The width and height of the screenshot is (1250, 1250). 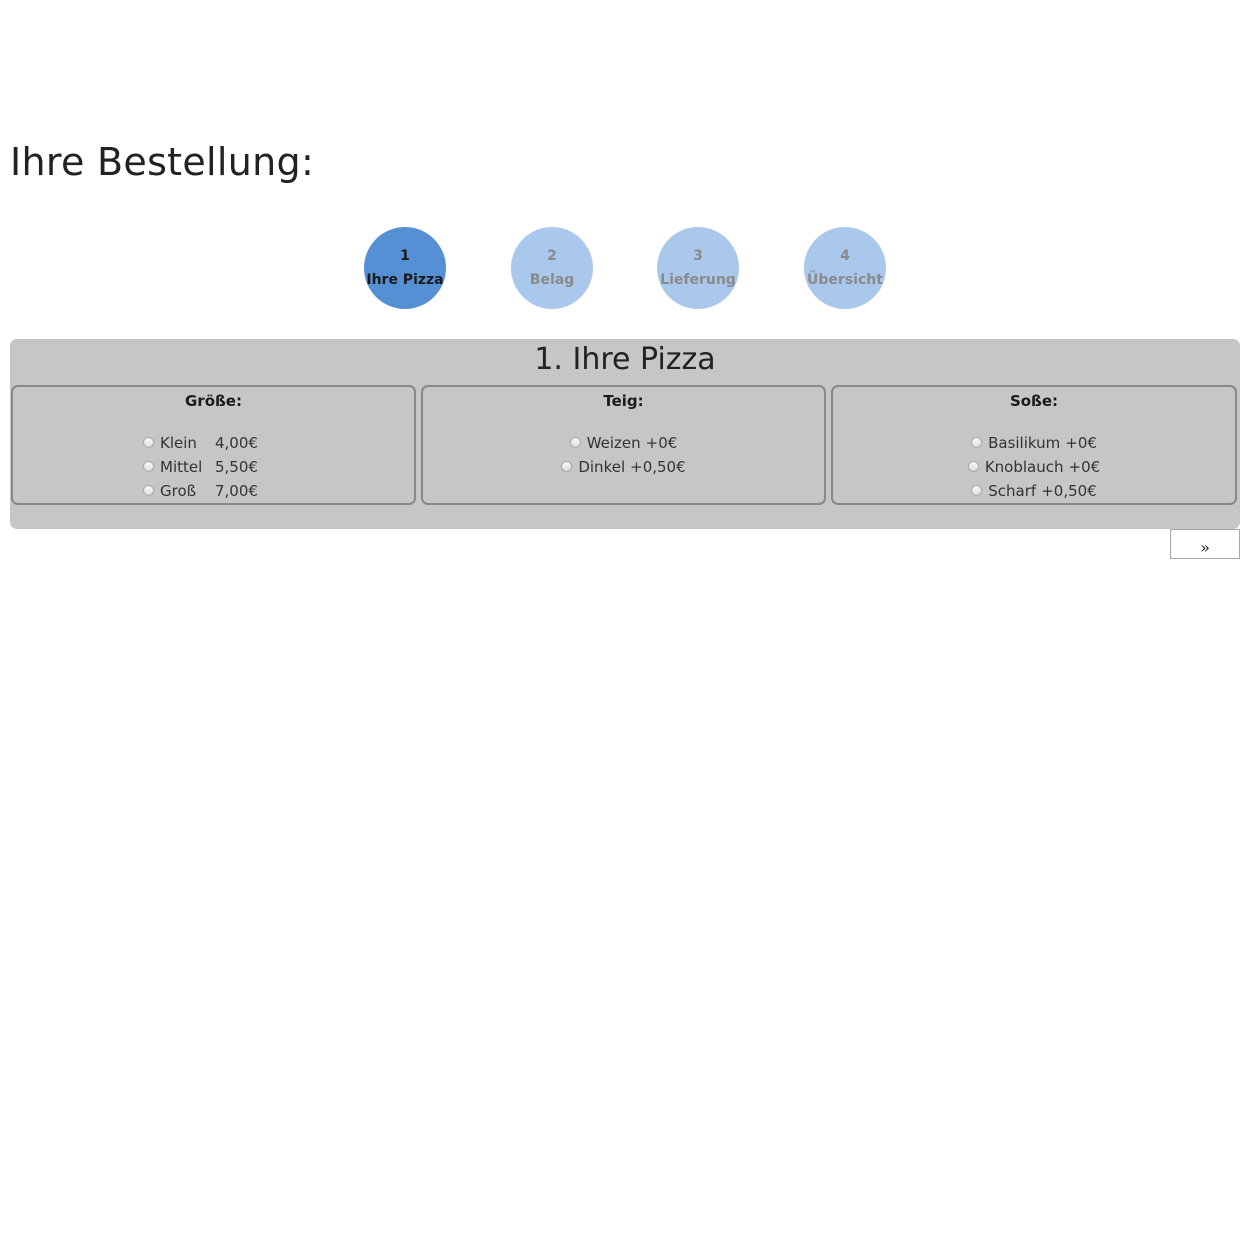 I want to click on group-title: Größe:, so click(x=213, y=401).